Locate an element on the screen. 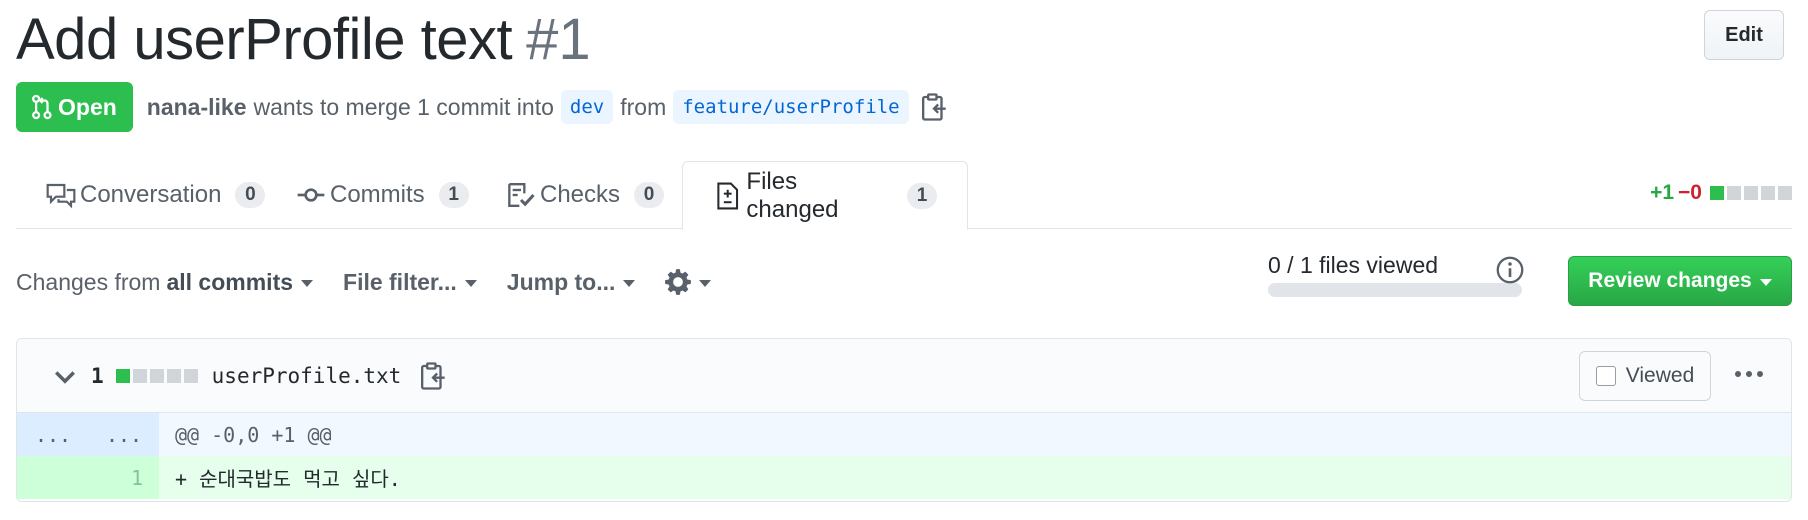 The image size is (1808, 520). changes-prefix: Changes from is located at coordinates (88, 281).